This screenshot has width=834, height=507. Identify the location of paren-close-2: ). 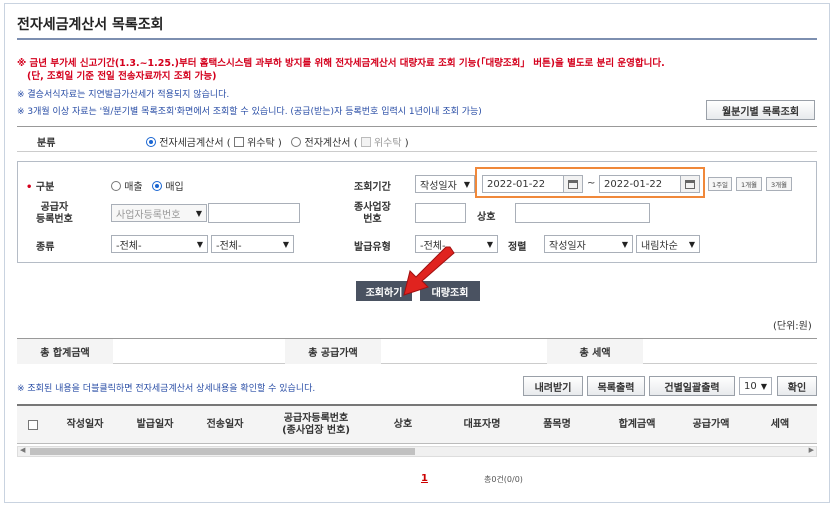
(406, 143).